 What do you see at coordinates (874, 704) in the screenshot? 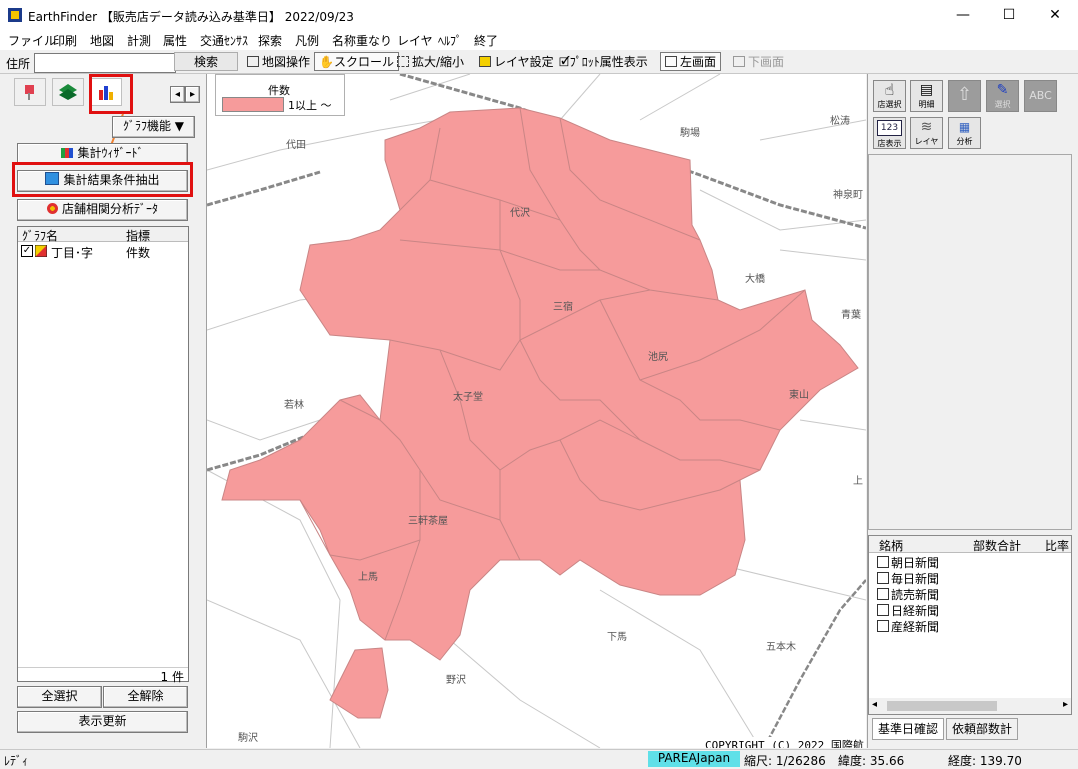
I see `scroll-left-icon: ◂` at bounding box center [874, 704].